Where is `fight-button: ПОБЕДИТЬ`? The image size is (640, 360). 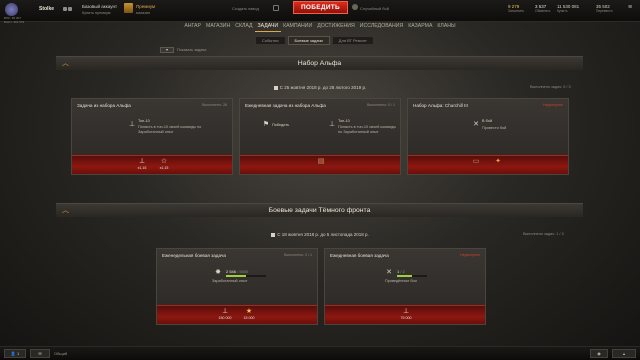 fight-button: ПОБЕДИТЬ is located at coordinates (320, 7).